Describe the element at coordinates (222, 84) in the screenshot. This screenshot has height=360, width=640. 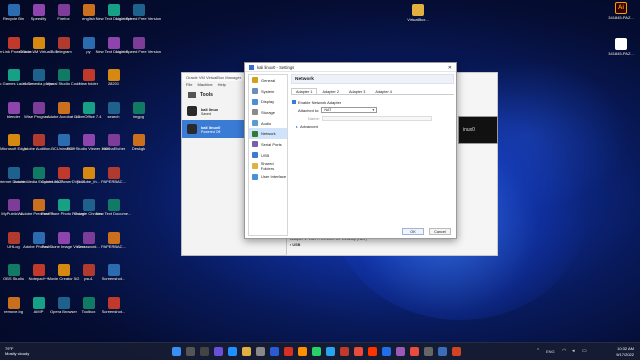
I see `menu-help: Help` at that location.